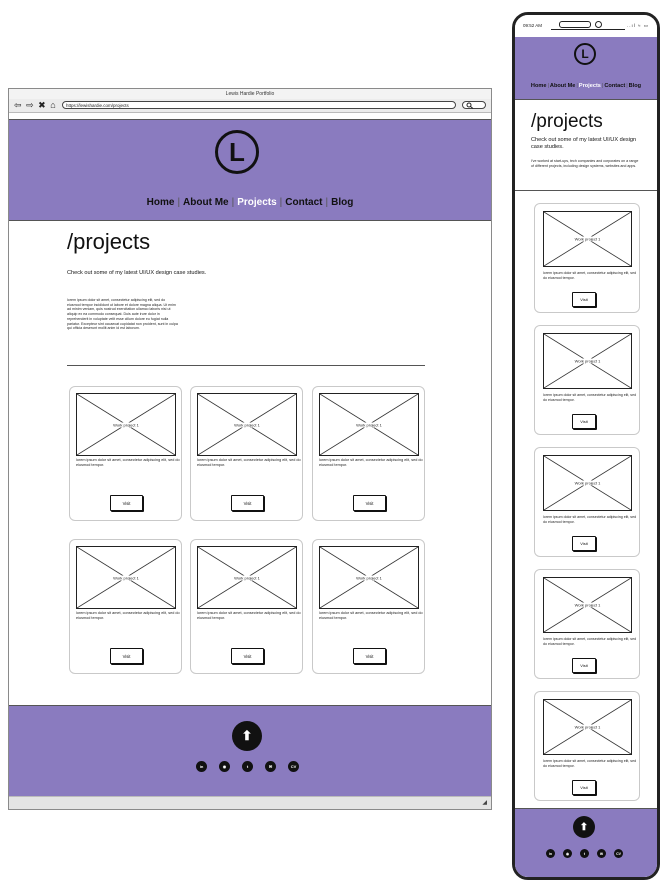 This screenshot has width=672, height=893. Describe the element at coordinates (259, 105) in the screenshot. I see `url-bar: https://lewishardie.com/projects` at that location.